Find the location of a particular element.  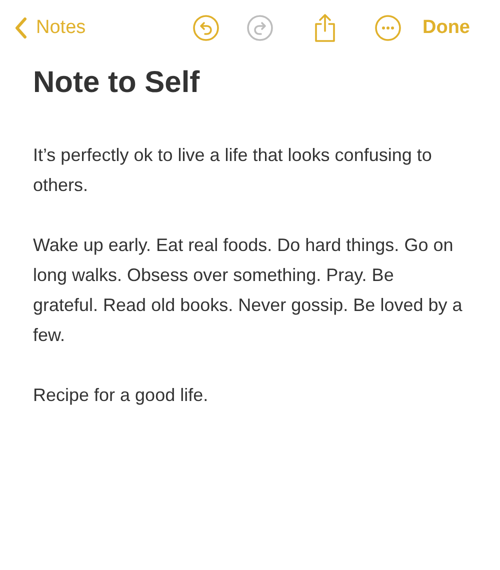

note-title: Note to Self is located at coordinates (117, 83).